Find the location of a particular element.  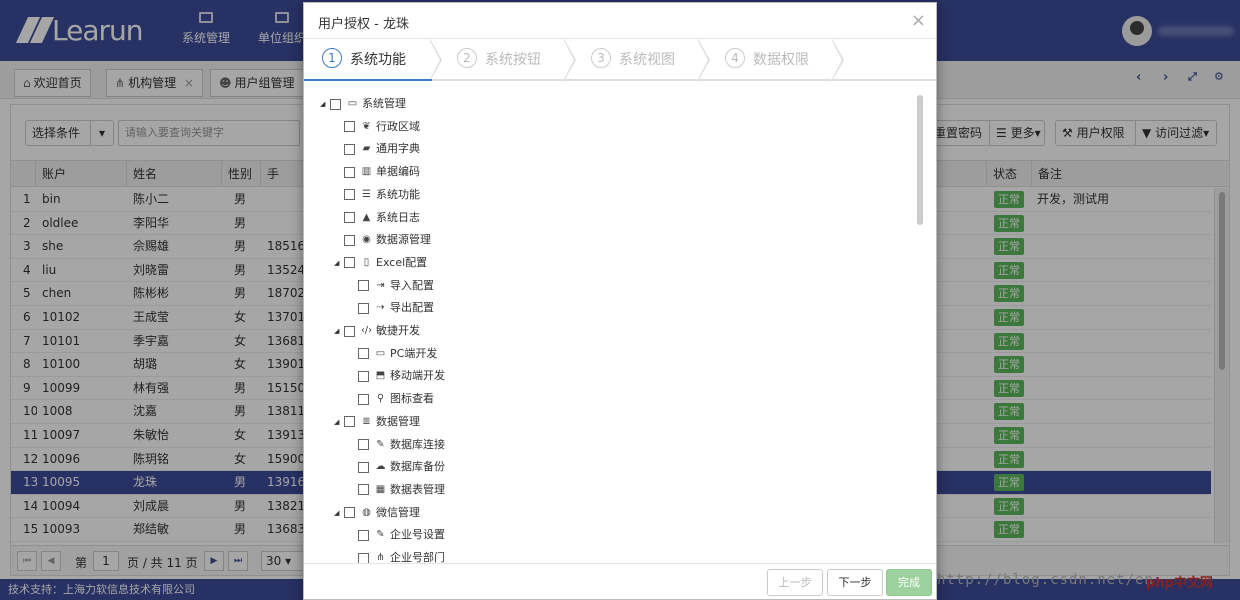

active-step-underline is located at coordinates (368, 80).